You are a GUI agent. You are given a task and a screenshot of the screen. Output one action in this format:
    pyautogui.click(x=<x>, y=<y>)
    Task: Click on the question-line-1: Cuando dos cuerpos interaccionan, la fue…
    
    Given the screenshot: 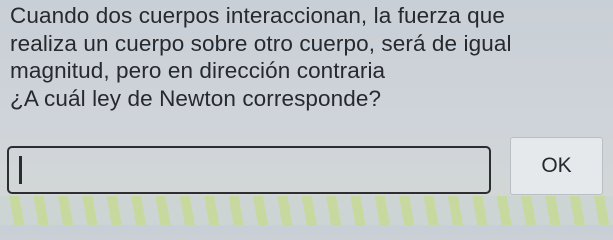 What is the action you would take?
    pyautogui.click(x=258, y=15)
    